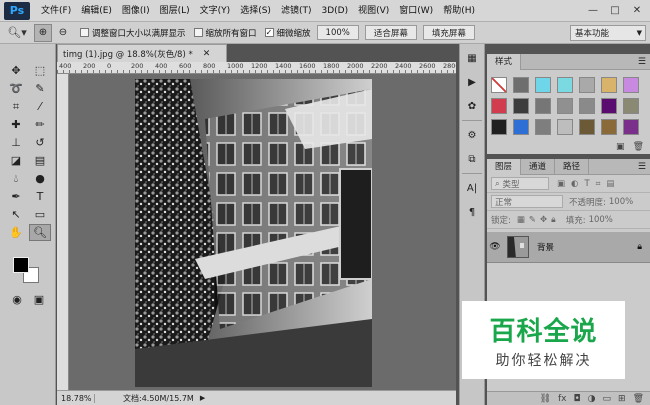  Describe the element at coordinates (577, 399) in the screenshot. I see `mask-icon: ◘` at that location.